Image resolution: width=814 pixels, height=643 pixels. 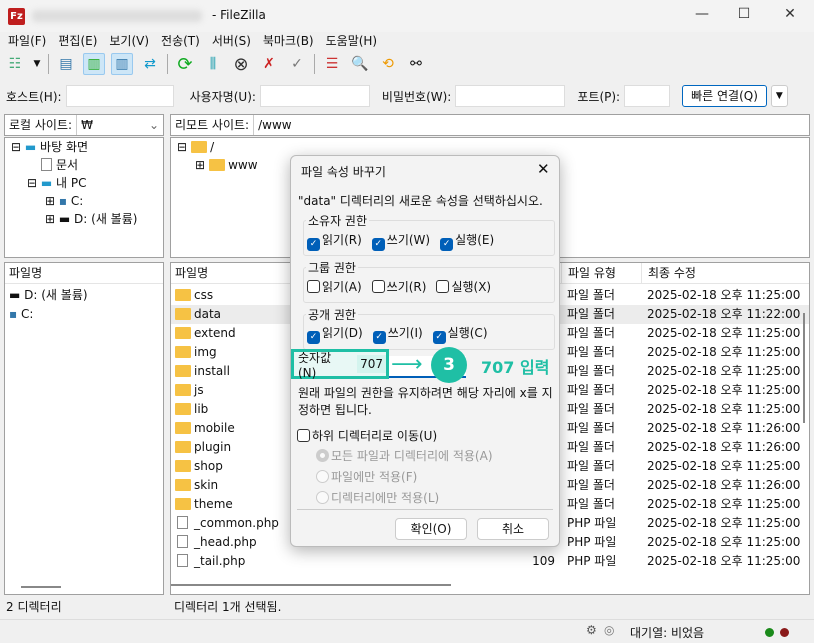 What do you see at coordinates (510, 96) in the screenshot?
I see `password-input` at bounding box center [510, 96].